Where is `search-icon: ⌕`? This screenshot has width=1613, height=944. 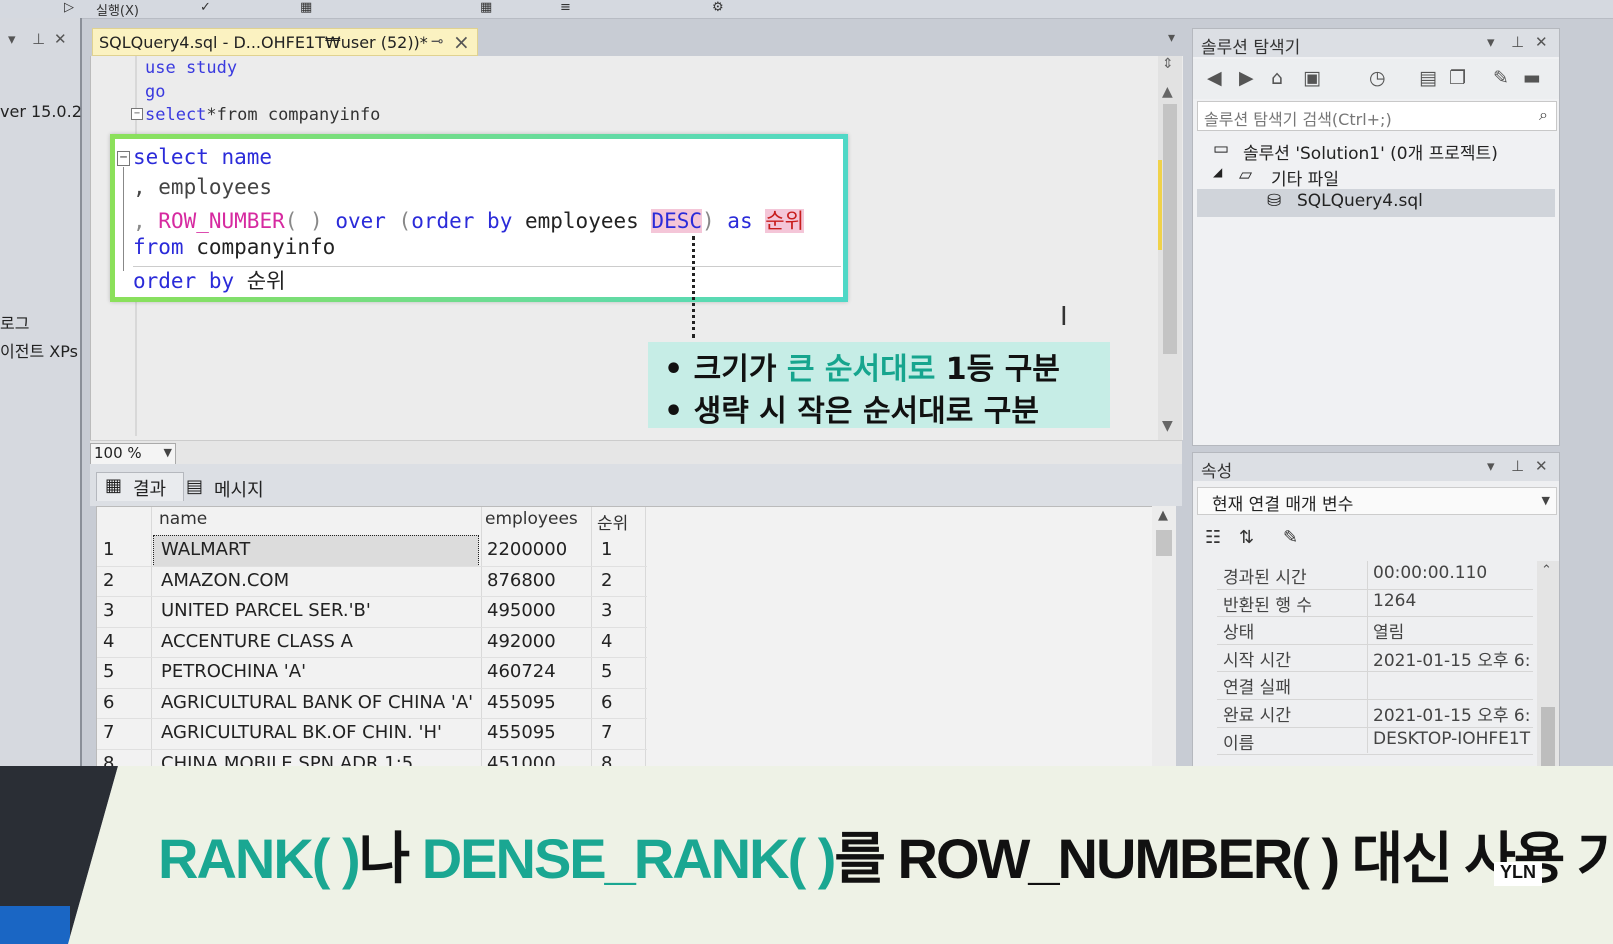 search-icon: ⌕ is located at coordinates (1543, 115).